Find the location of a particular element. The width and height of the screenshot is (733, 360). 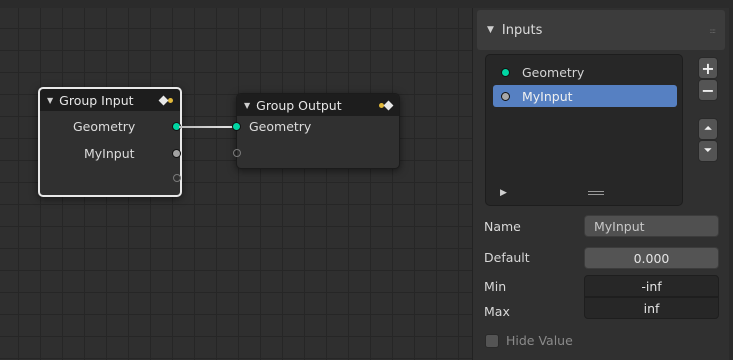

remove-button: − is located at coordinates (708, 90).